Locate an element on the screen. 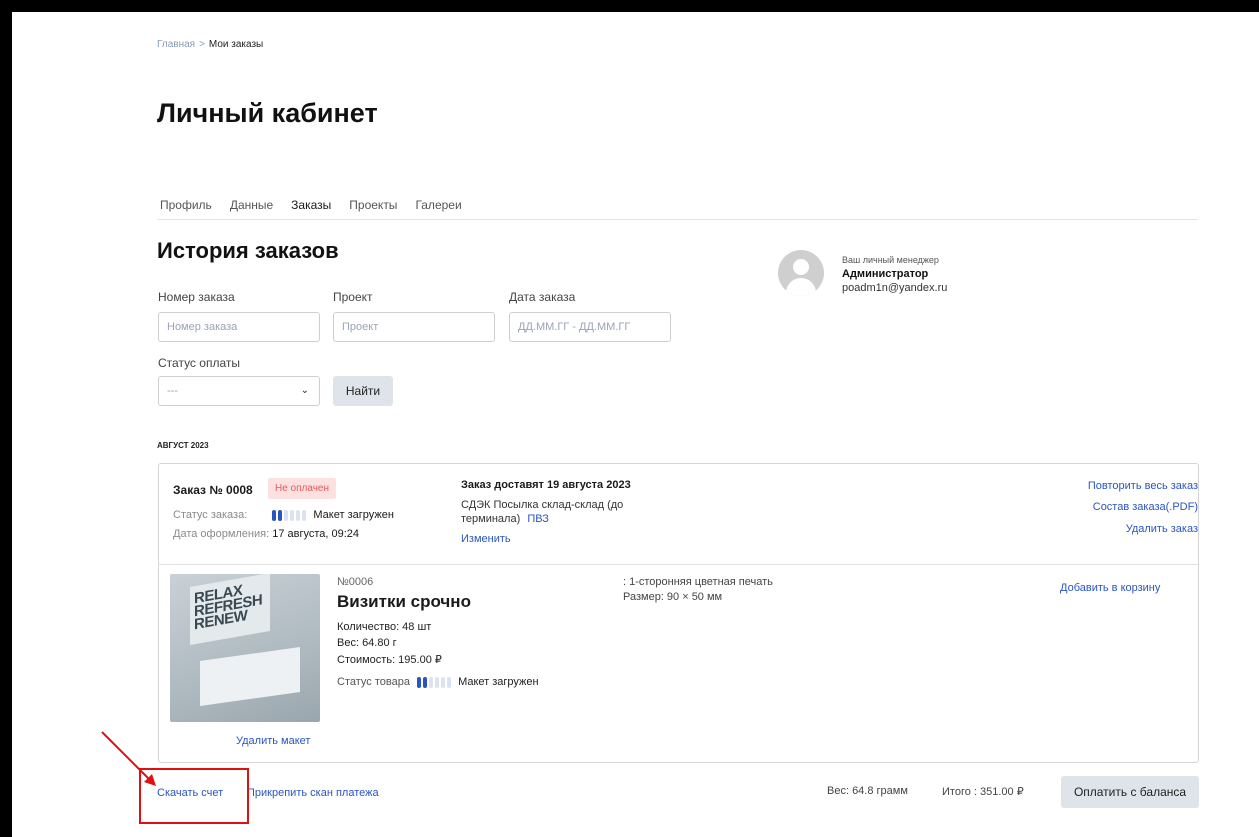  order-date-value: 17 августа, 09:24 is located at coordinates (316, 534).